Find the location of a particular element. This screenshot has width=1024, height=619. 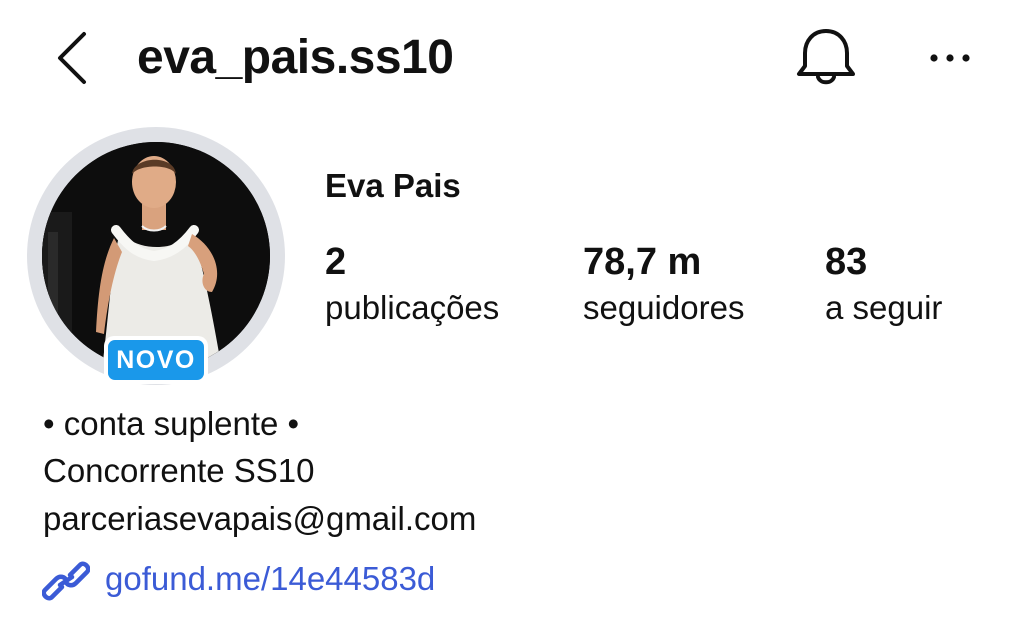

back-button is located at coordinates (72, 58).